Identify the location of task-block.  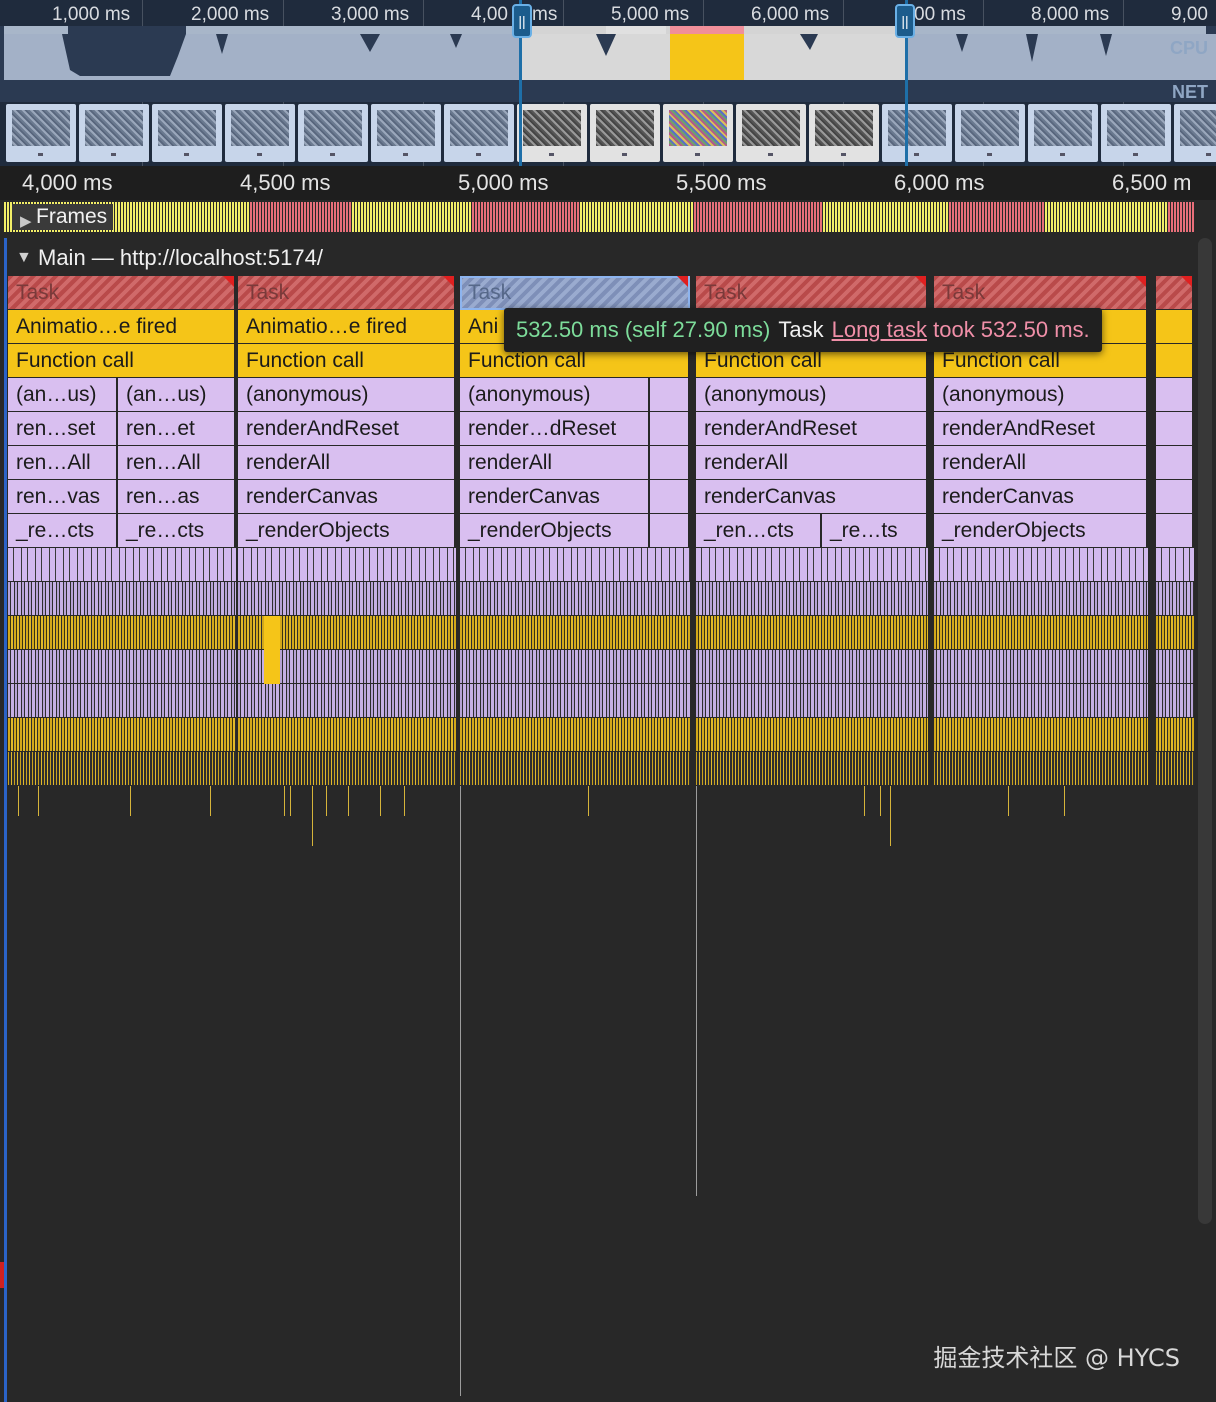
(1175, 293).